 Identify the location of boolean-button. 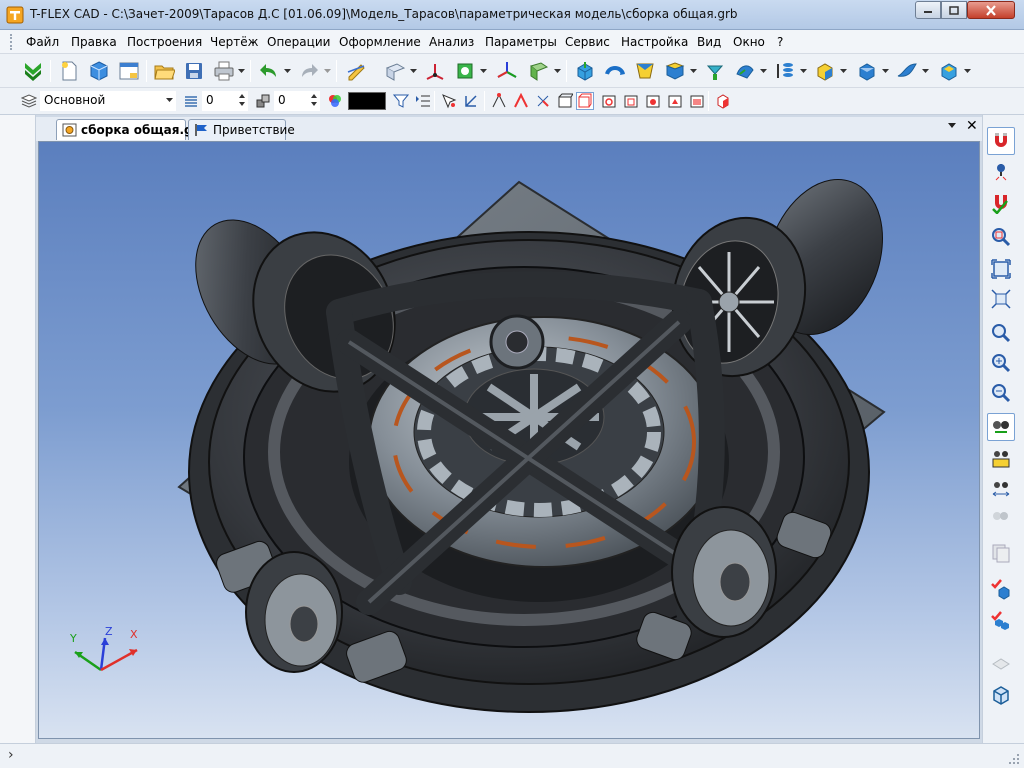
(715, 71).